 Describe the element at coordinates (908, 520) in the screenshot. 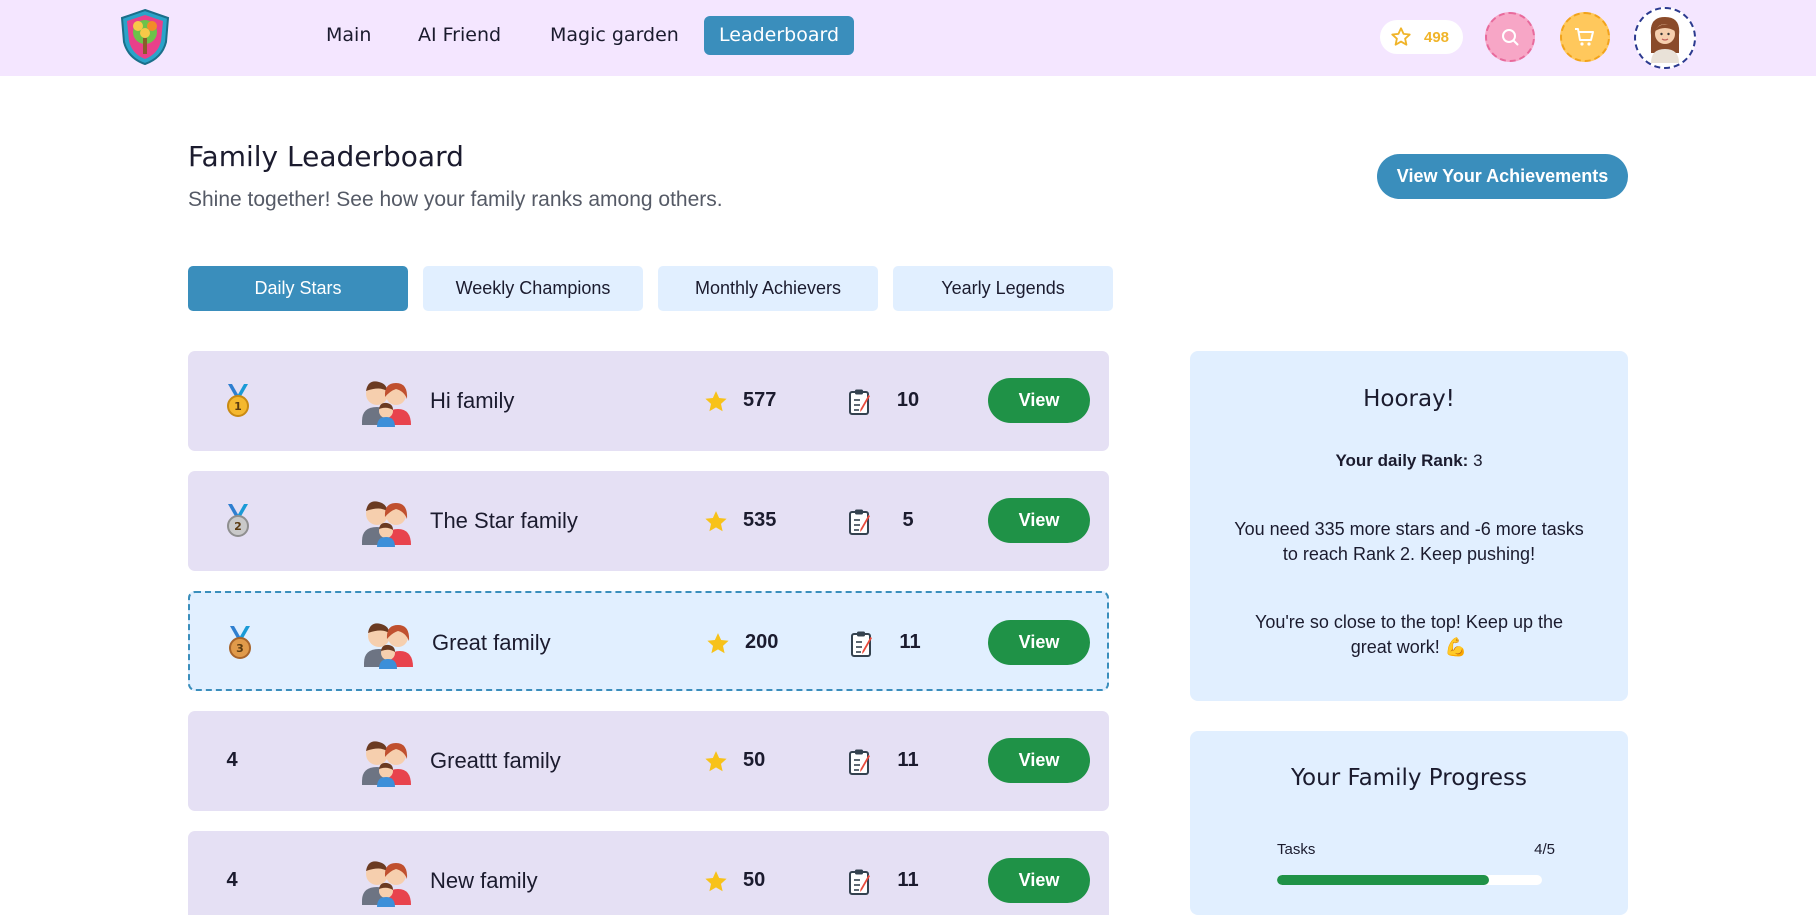

I see `tasks-value: 5` at that location.